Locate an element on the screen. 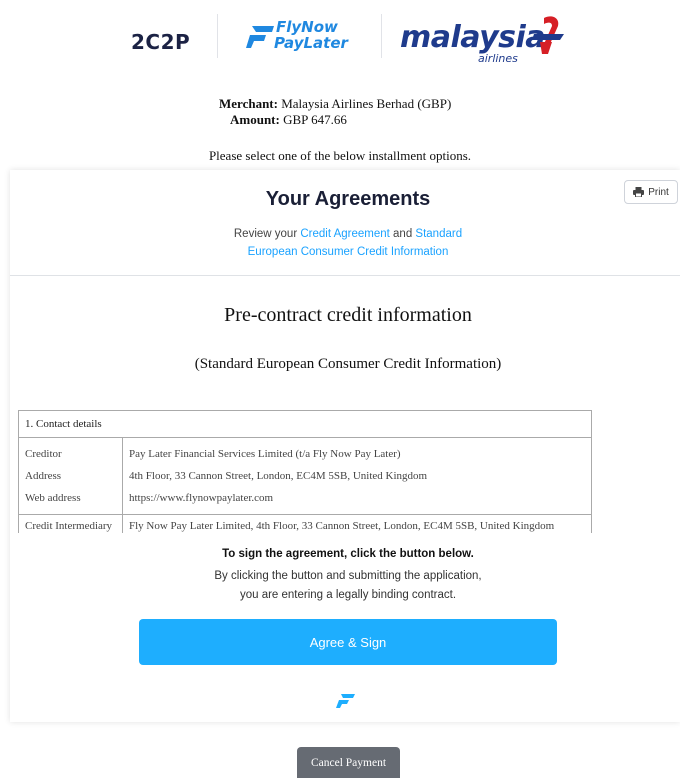 This screenshot has width=680, height=778. brand-header: 2C2P FlyNow PayLater malaysia airlines is located at coordinates (340, 37).